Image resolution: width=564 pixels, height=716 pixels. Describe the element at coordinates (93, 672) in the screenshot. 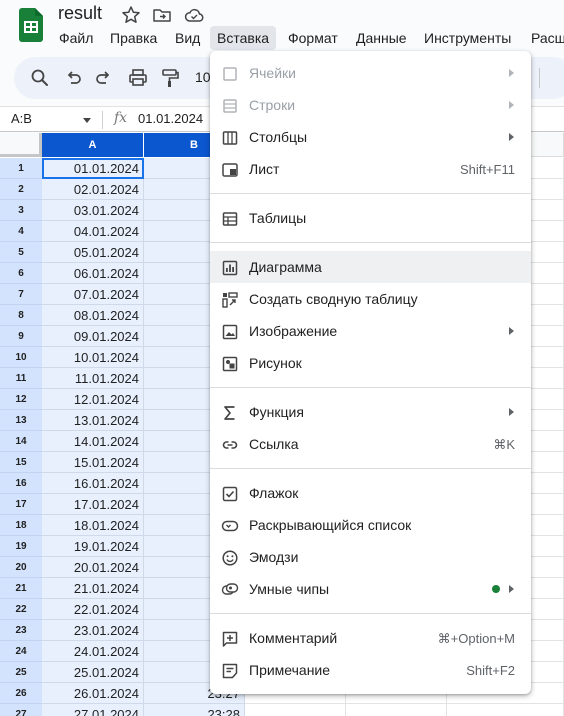

I see `cell-a: 25.01.2024` at that location.